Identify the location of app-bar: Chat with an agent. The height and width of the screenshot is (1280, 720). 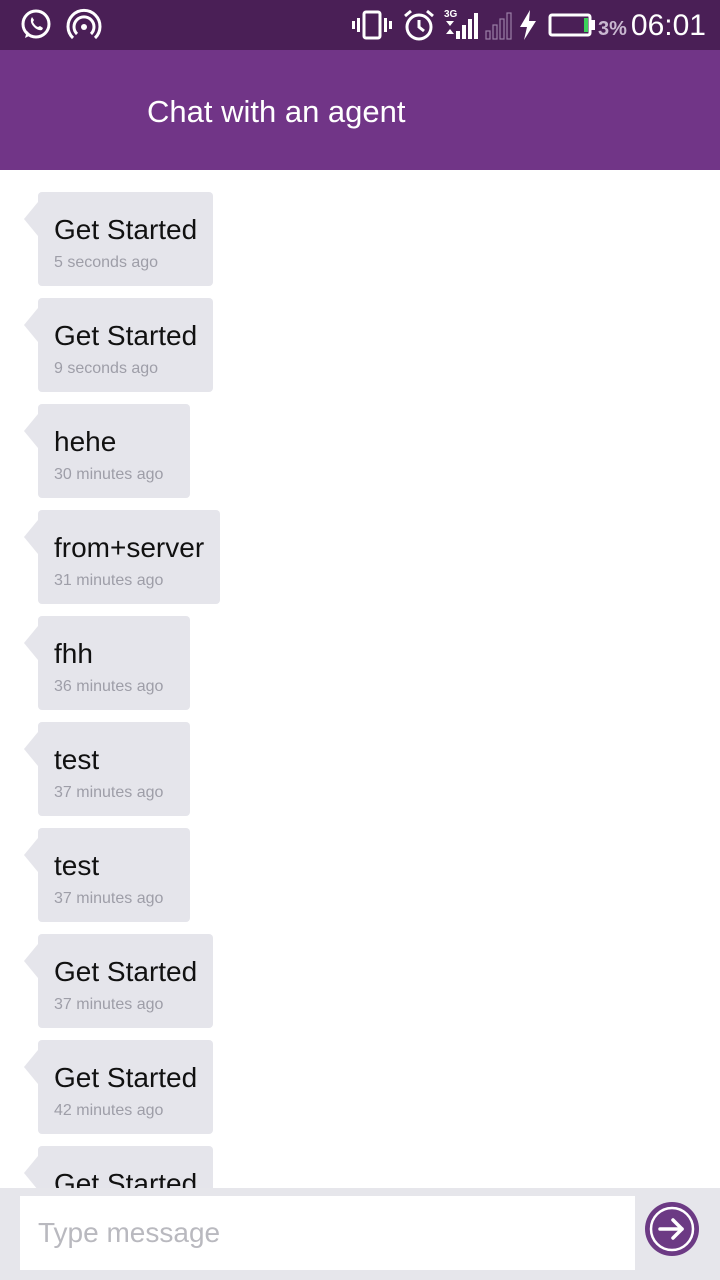
(360, 110).